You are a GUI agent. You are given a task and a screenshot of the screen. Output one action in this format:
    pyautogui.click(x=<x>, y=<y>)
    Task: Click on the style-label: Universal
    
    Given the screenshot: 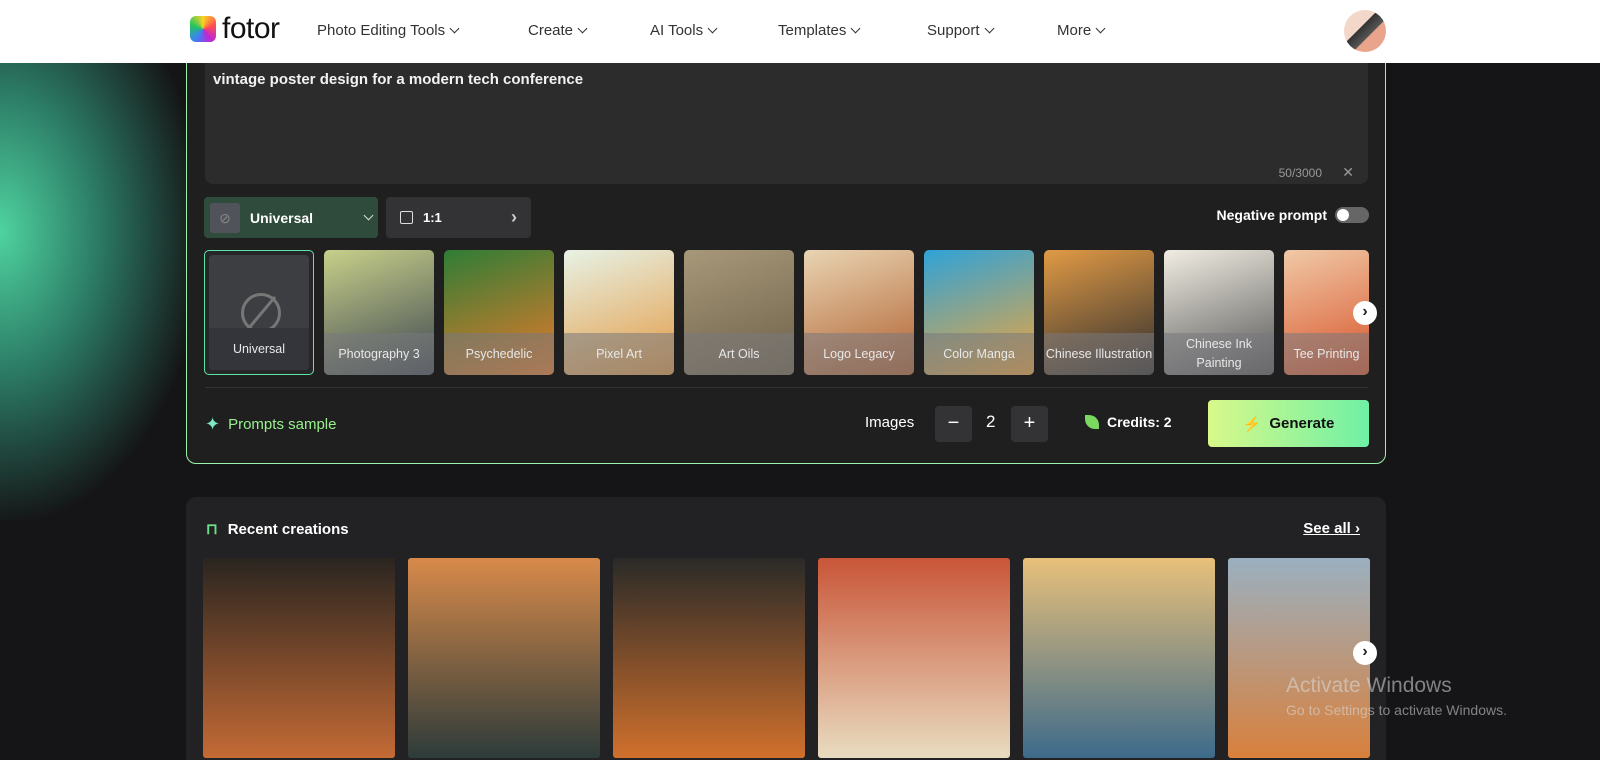 What is the action you would take?
    pyautogui.click(x=259, y=349)
    